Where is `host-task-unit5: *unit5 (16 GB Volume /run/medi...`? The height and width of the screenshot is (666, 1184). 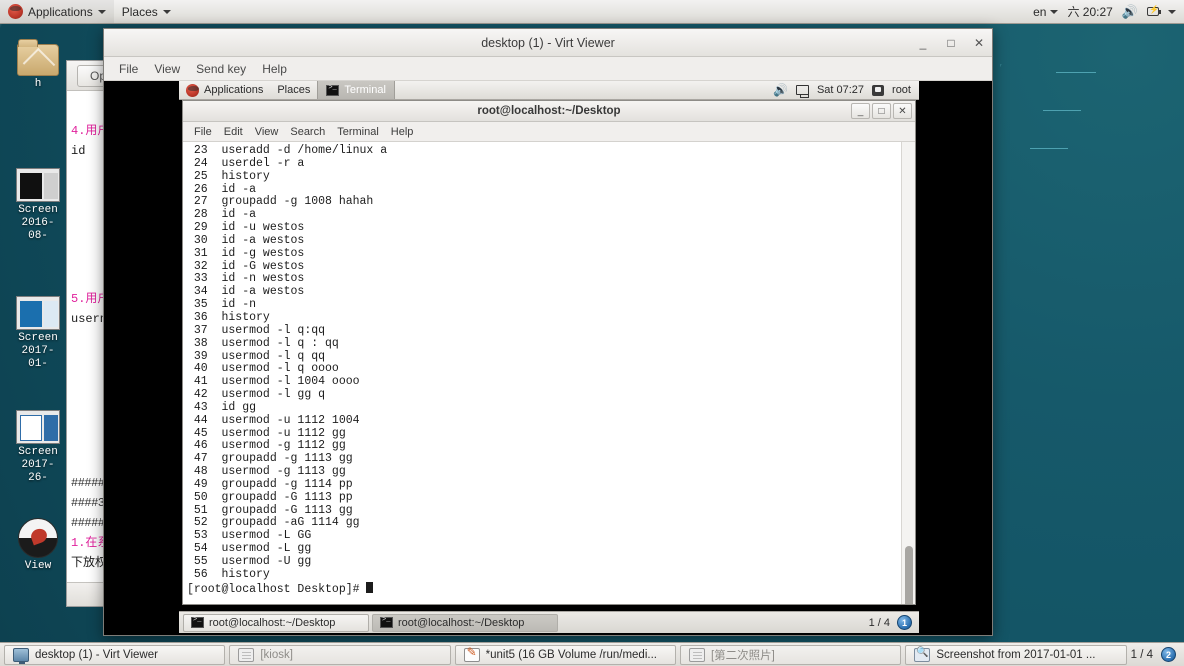
host-task-unit5: *unit5 (16 GB Volume /run/medi... is located at coordinates (565, 654).